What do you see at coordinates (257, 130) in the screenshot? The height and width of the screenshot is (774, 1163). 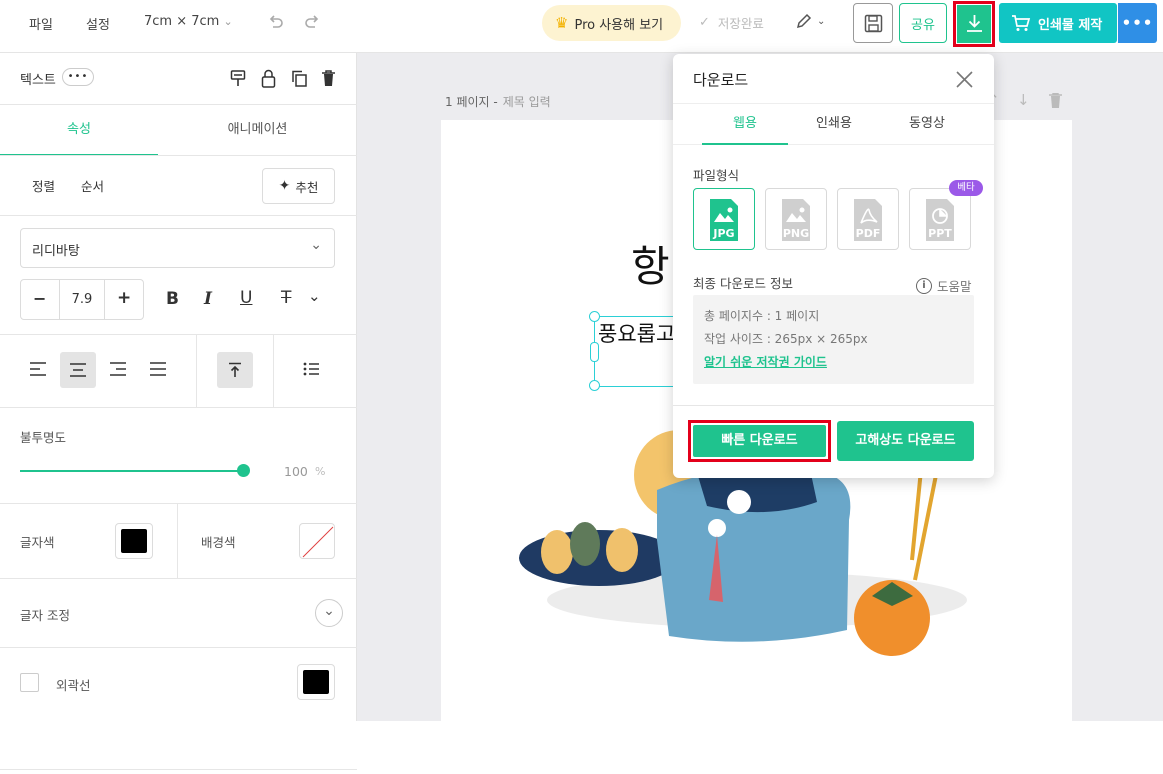 I see `tab-animation: 애니메이션` at bounding box center [257, 130].